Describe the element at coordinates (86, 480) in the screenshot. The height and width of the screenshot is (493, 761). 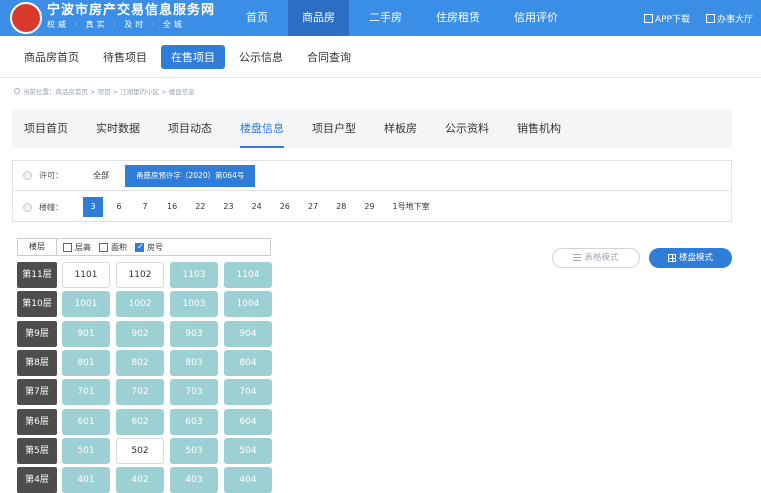
I see `unit-cell: 401` at that location.